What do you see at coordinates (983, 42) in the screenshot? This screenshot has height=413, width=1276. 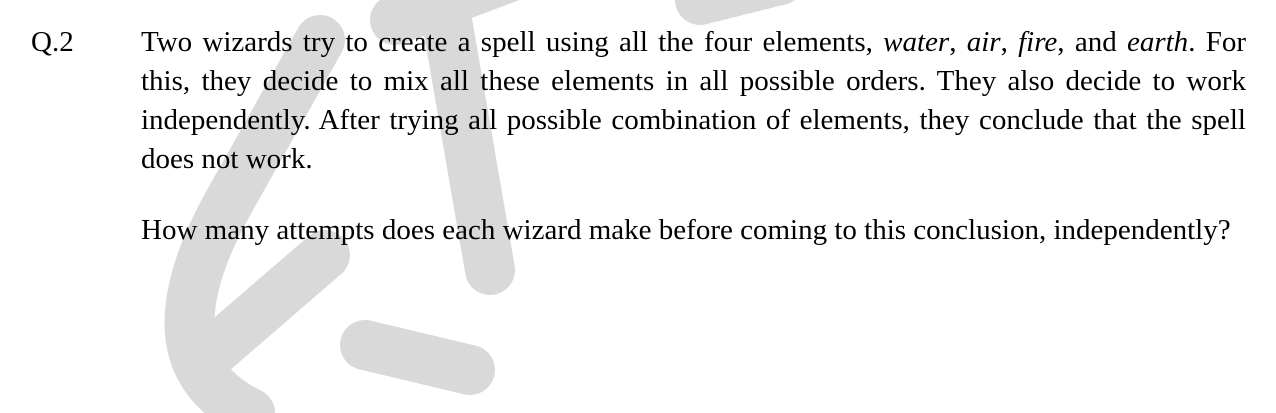 I see `element-air: air` at bounding box center [983, 42].